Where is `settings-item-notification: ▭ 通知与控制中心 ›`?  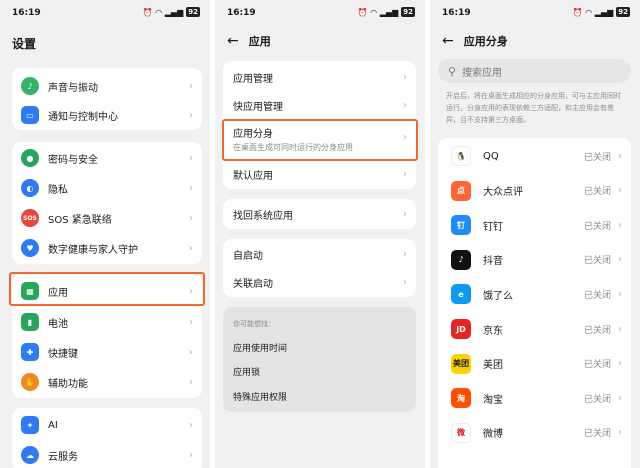
settings-item-notification: ▭ 通知与控制中心 › is located at coordinates (107, 115).